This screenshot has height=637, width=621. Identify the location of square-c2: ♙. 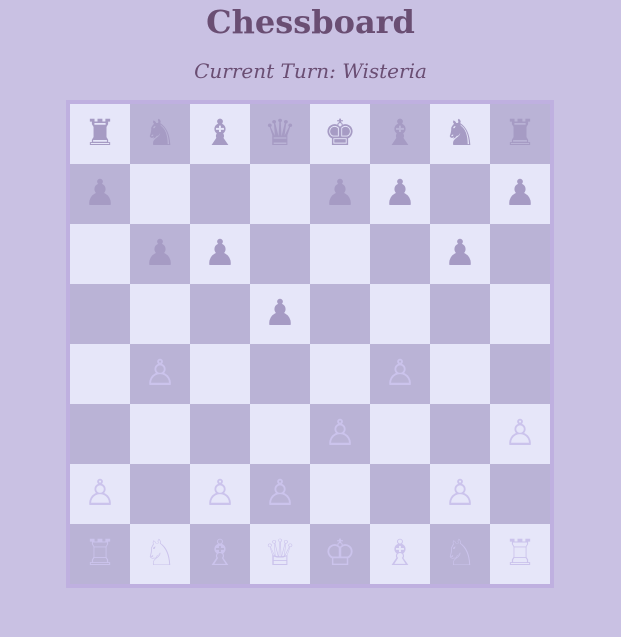
(220, 494).